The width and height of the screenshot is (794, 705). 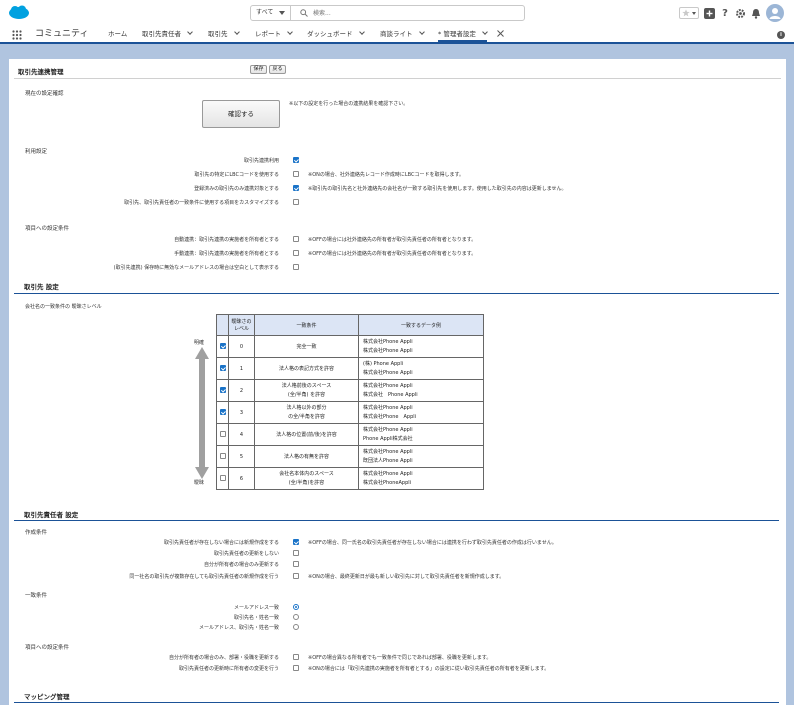 What do you see at coordinates (161, 34) in the screenshot?
I see `tab-label: 取引先責任者` at bounding box center [161, 34].